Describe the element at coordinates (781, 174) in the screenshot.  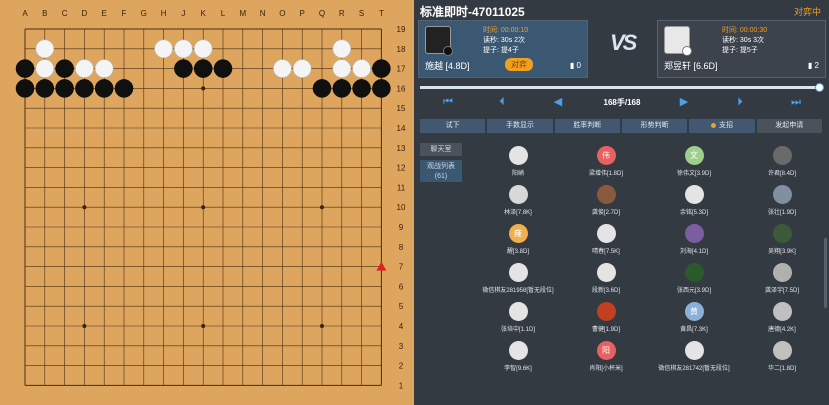
I see `viewer-name: 许君[8.4D]` at that location.